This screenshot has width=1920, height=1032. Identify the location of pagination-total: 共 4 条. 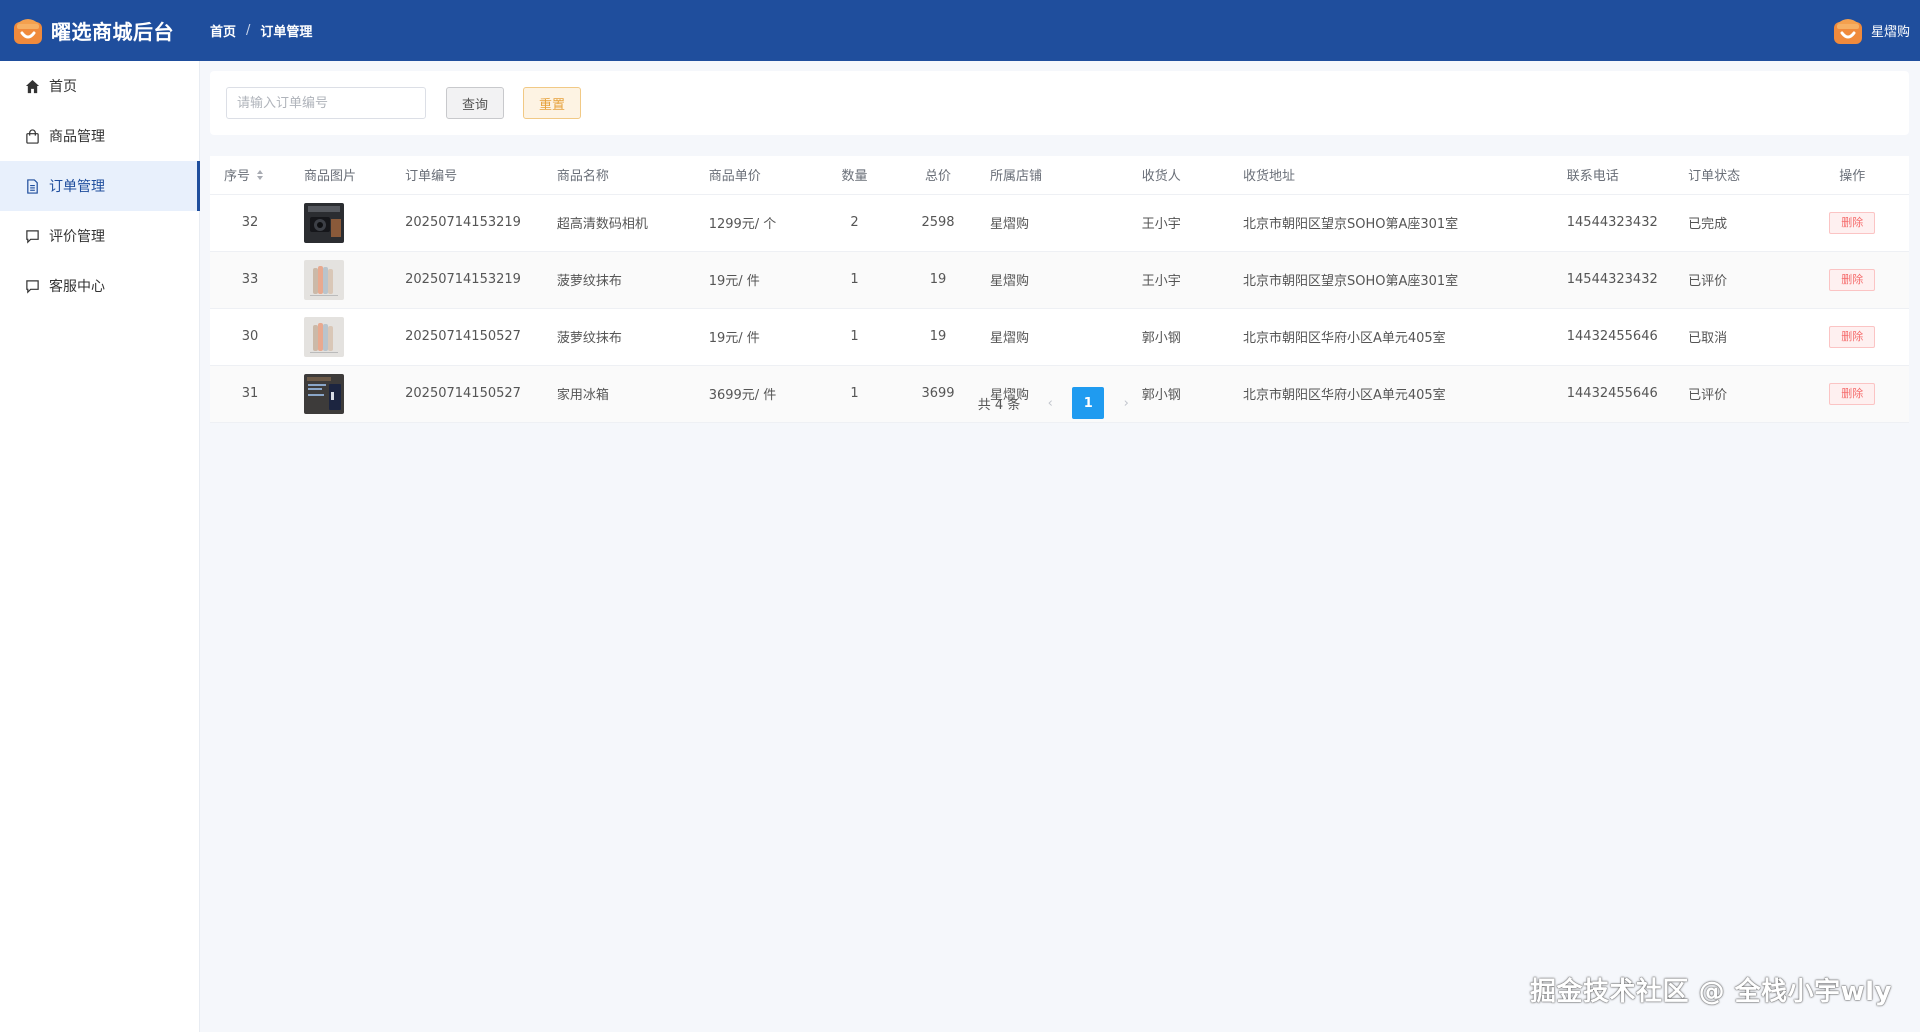
(999, 405).